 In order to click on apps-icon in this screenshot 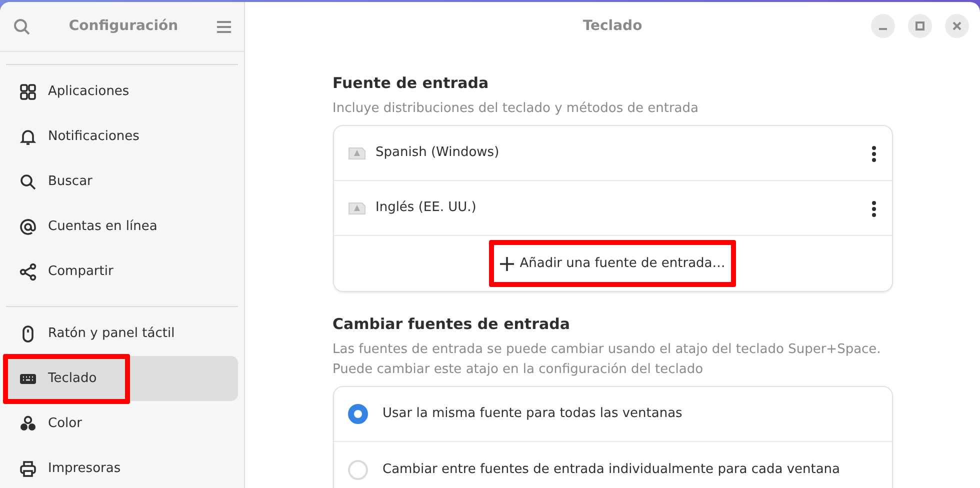, I will do `click(28, 91)`.